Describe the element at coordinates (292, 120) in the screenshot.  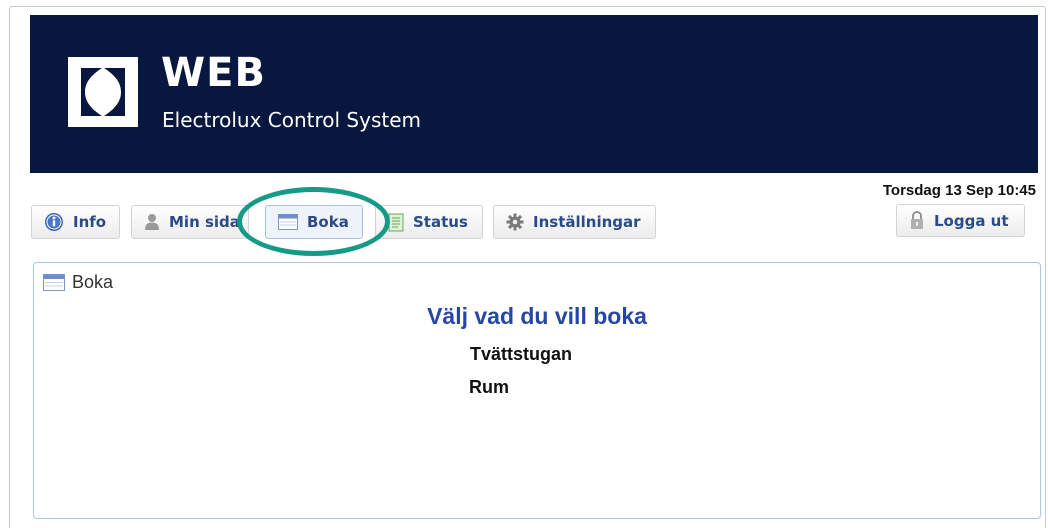
I see `brand-subtitle: Electrolux Control System` at that location.